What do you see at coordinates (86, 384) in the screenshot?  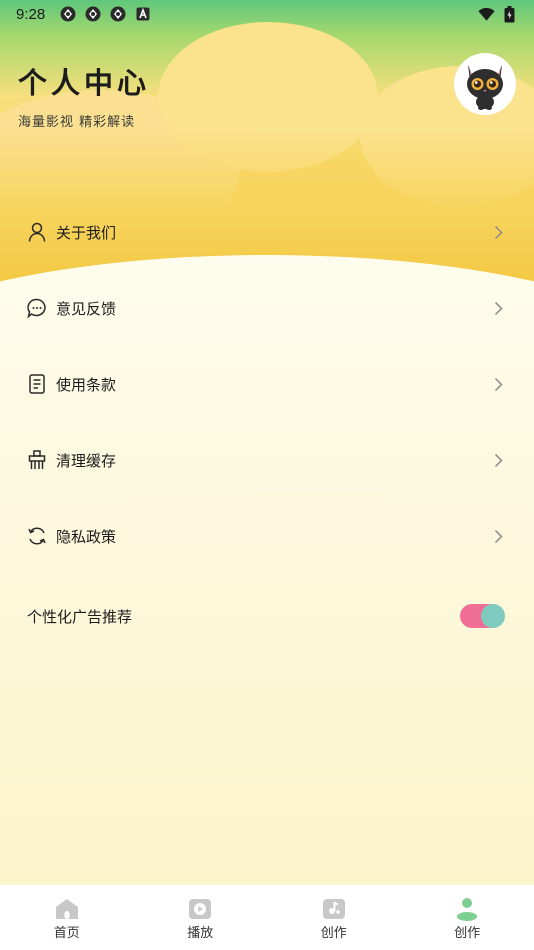 I see `menu-item-label: 使用条款` at bounding box center [86, 384].